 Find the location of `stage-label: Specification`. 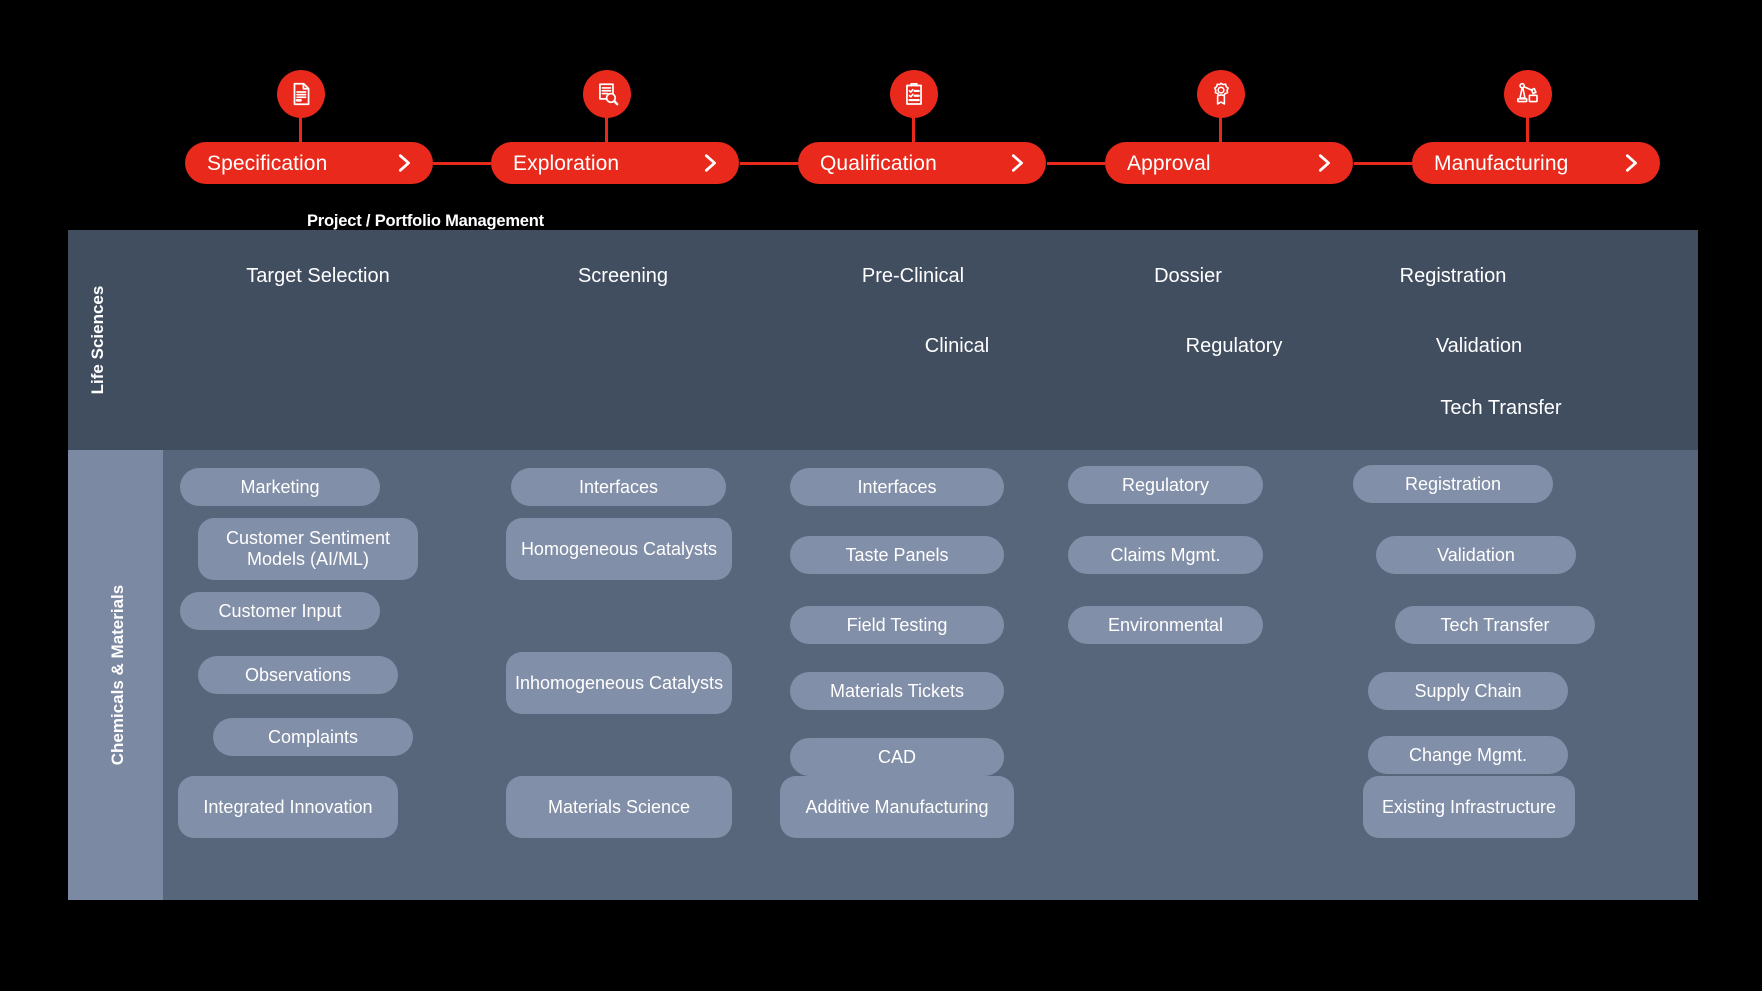

stage-label: Specification is located at coordinates (267, 163).